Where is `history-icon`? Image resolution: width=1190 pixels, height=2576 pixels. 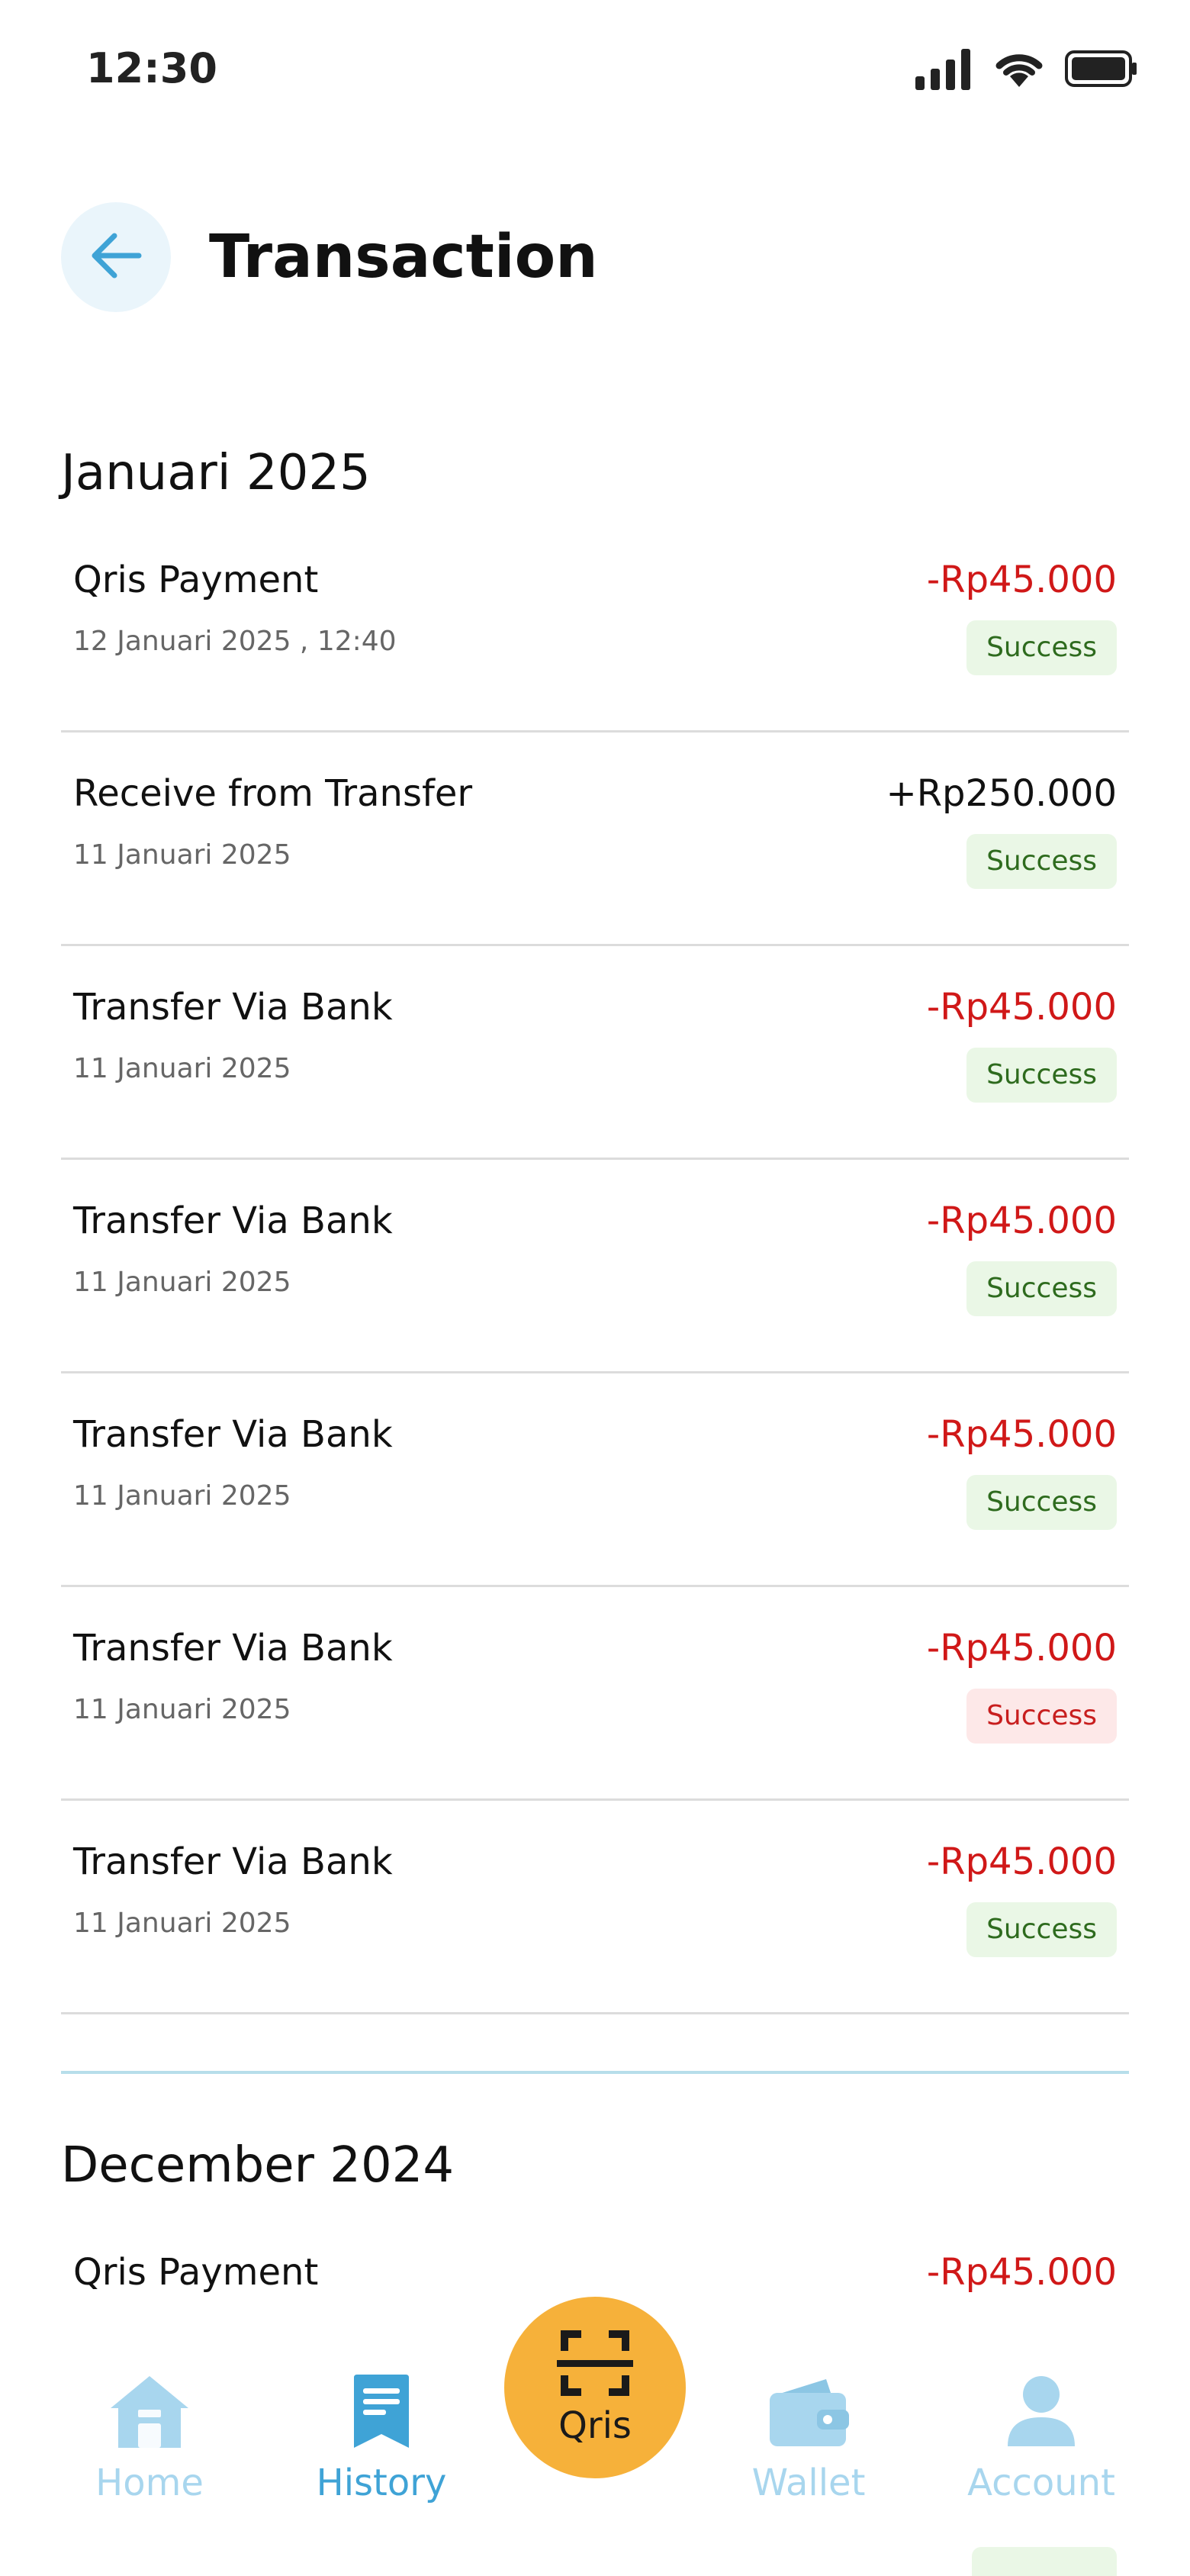 history-icon is located at coordinates (381, 2412).